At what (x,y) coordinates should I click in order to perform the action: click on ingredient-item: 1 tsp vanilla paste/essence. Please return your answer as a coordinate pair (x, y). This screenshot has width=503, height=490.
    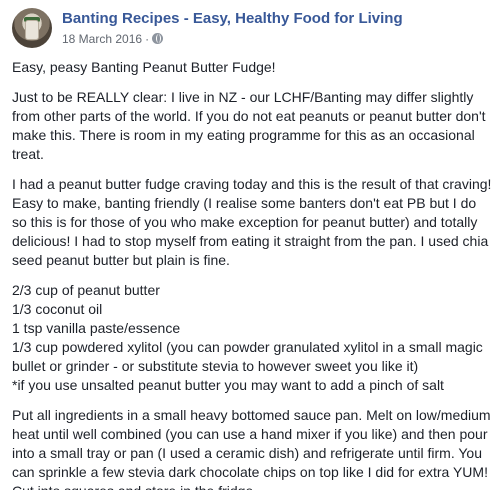
    Looking at the image, I should click on (96, 328).